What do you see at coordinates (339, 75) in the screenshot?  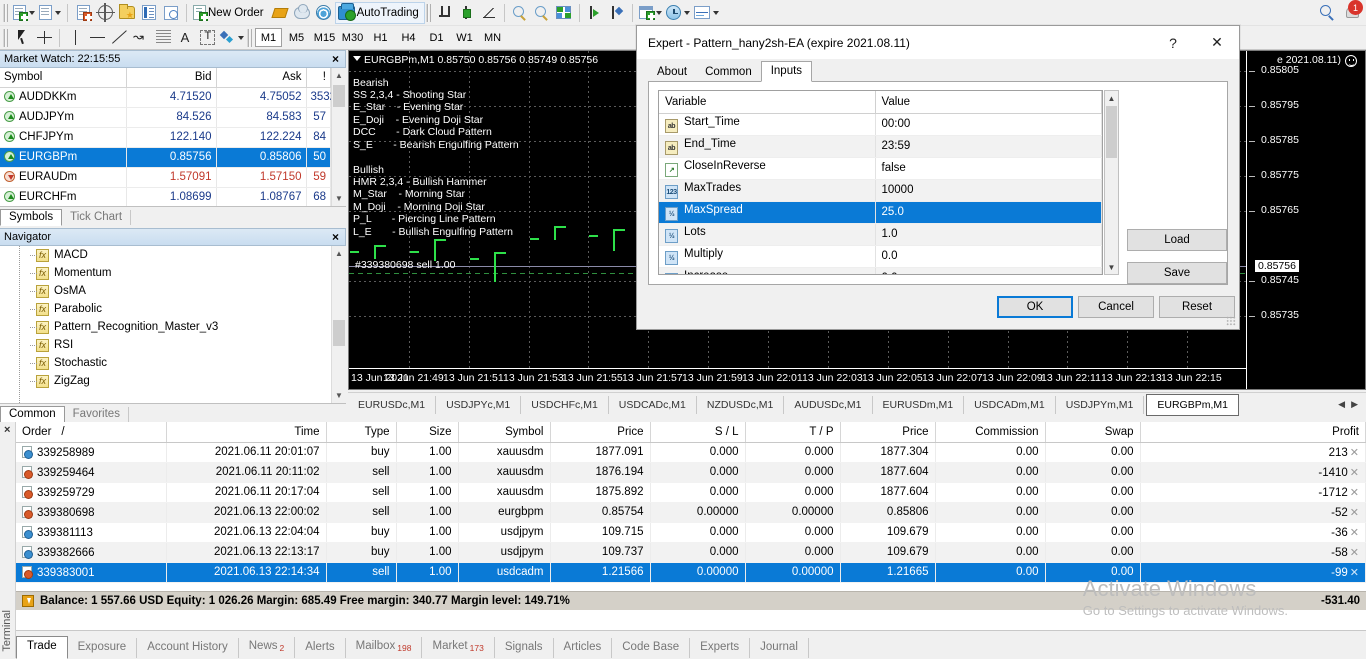 I see `scroll-up-icon: ▲` at bounding box center [339, 75].